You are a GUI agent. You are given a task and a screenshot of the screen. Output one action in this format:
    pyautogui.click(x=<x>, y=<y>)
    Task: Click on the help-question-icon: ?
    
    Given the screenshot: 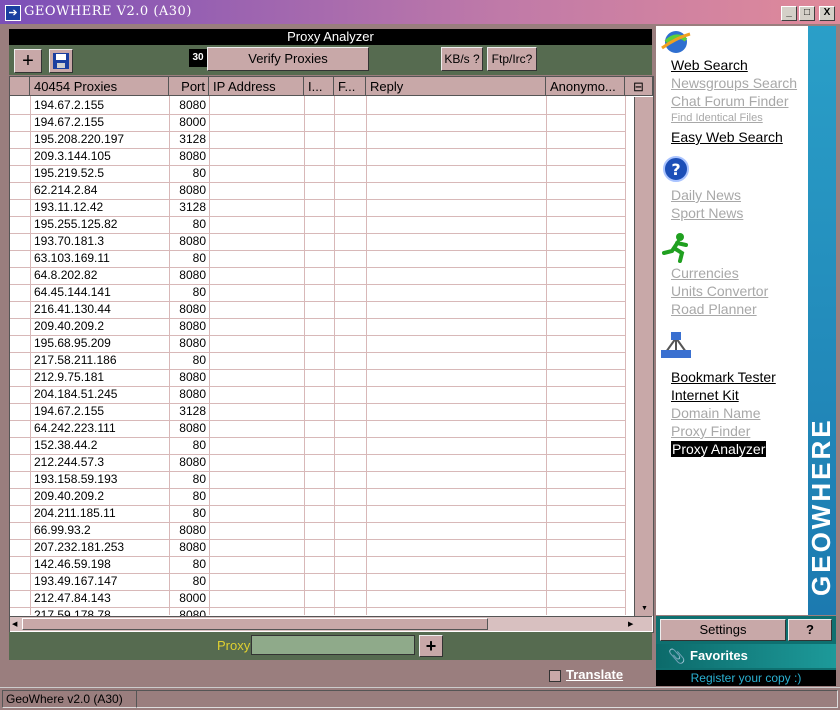 What is the action you would take?
    pyautogui.click(x=676, y=169)
    